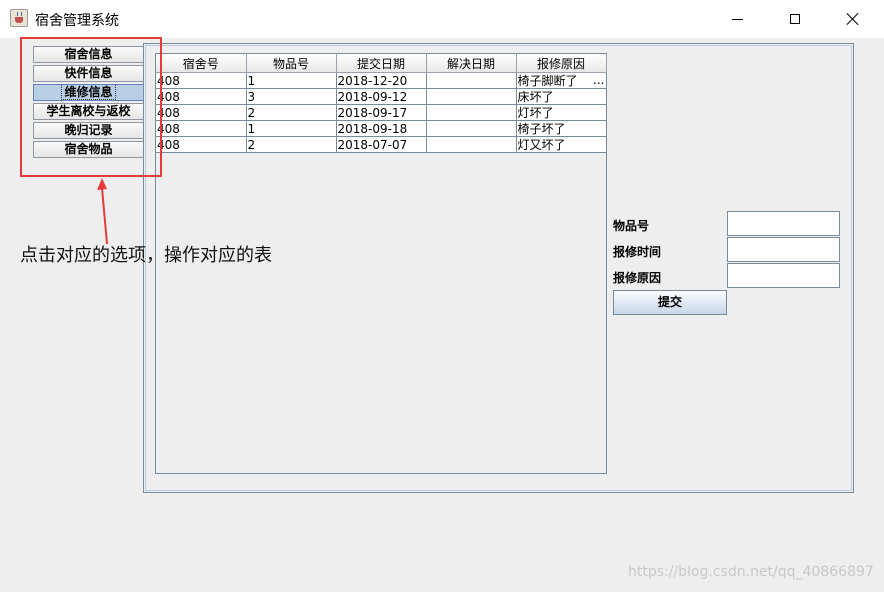 This screenshot has width=884, height=592. Describe the element at coordinates (751, 572) in the screenshot. I see `watermark-text: https://blog.csdn.net/qq_40866897` at that location.